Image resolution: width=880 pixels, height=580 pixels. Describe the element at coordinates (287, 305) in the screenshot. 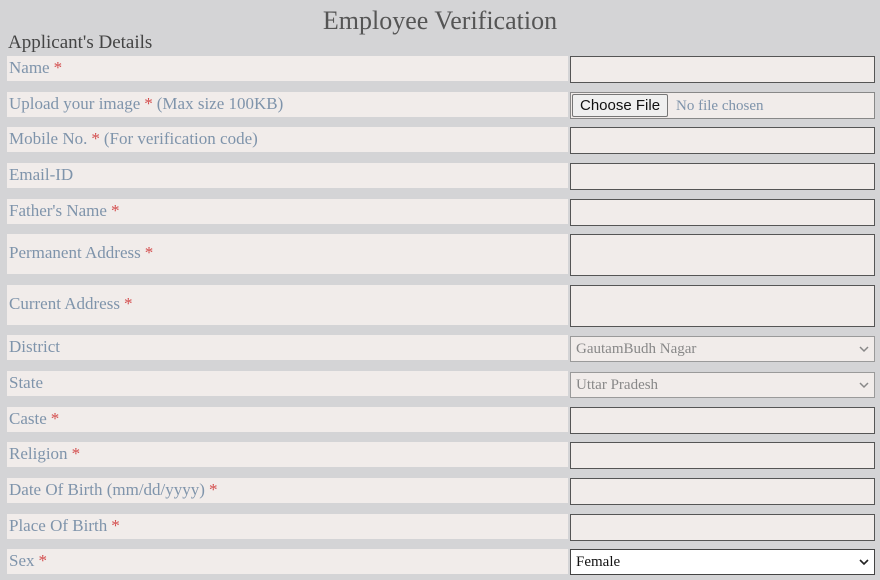

I see `current-address-row: Current Address *` at that location.